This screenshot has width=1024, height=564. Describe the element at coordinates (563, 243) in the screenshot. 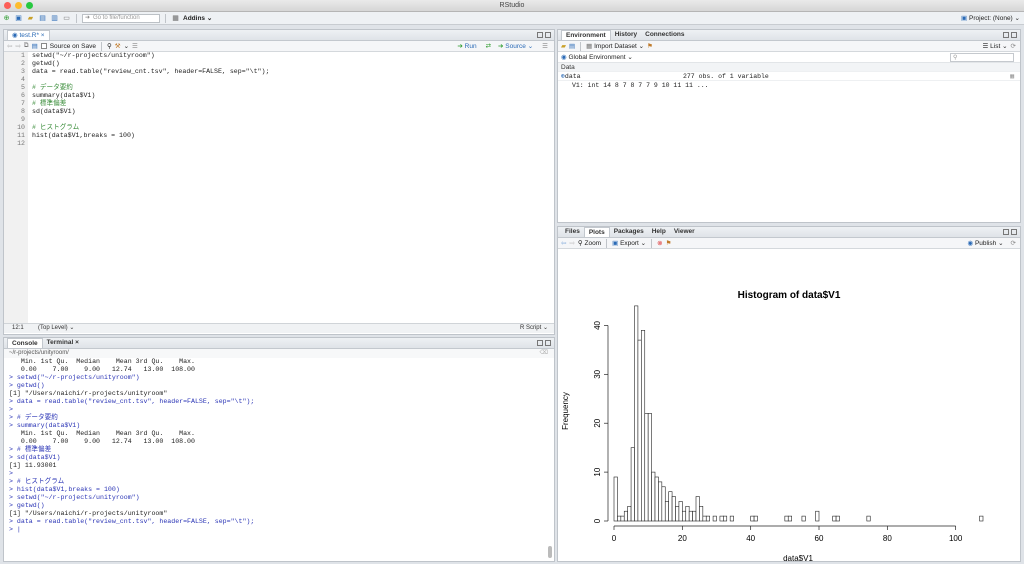

I see `previous-plot-icon: ⇦` at that location.